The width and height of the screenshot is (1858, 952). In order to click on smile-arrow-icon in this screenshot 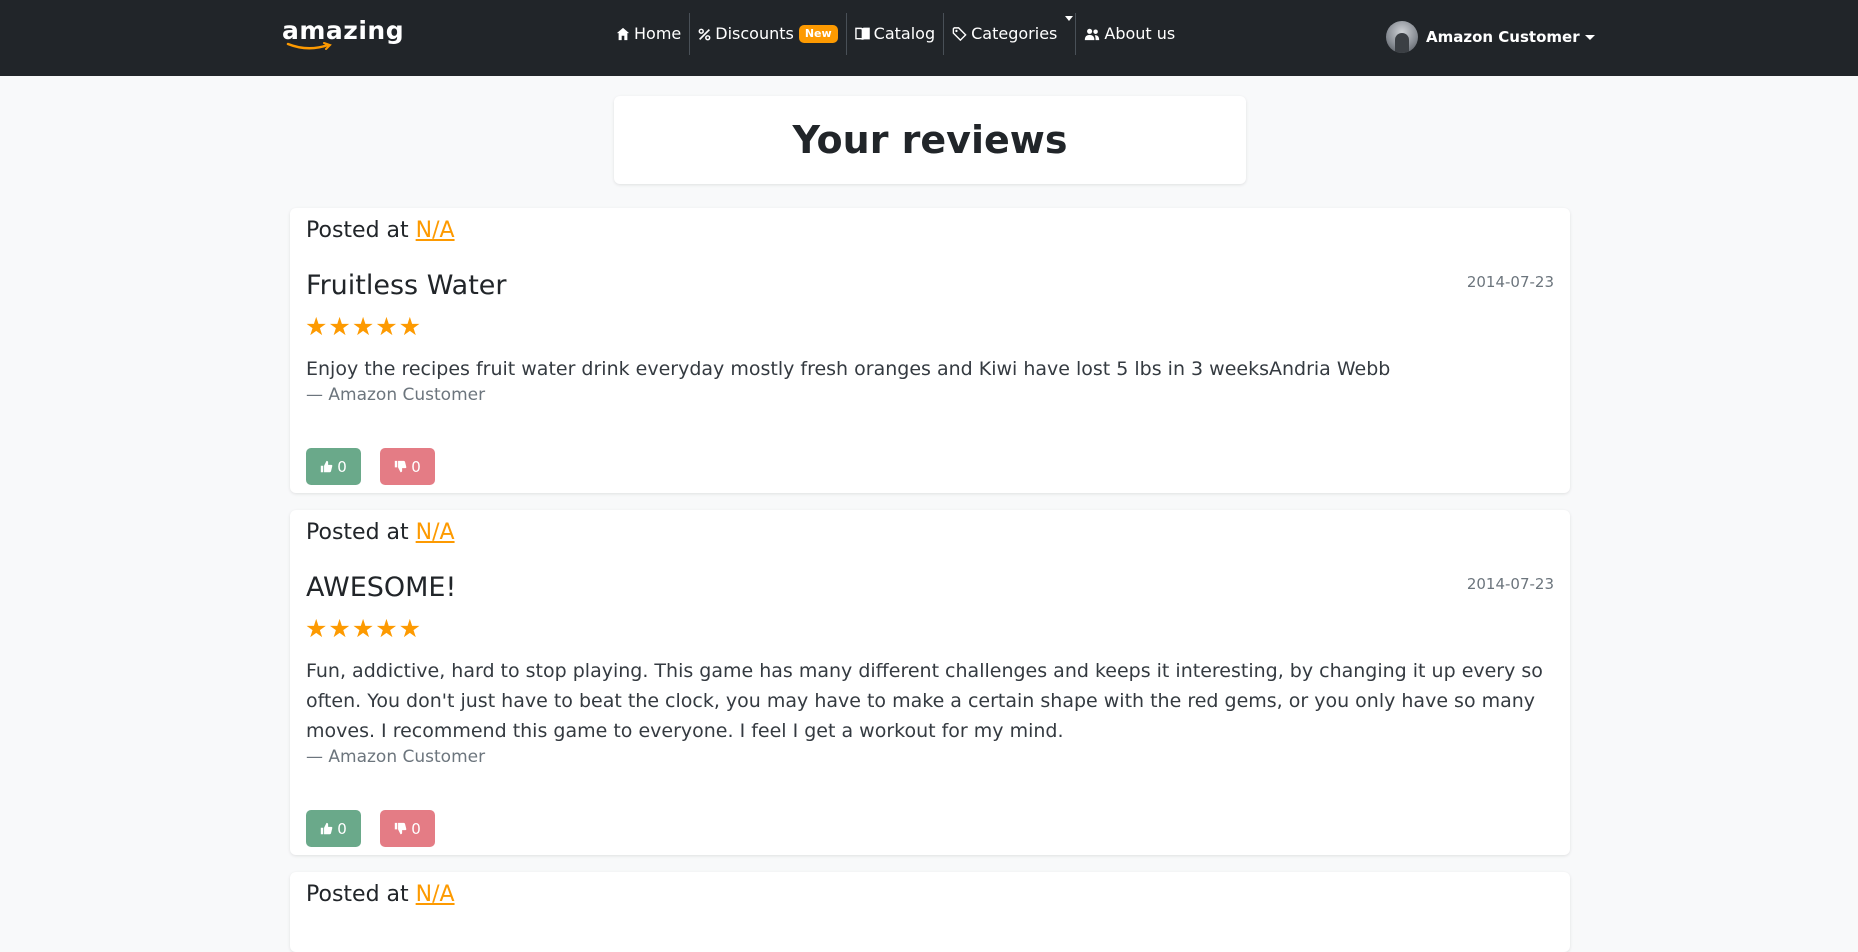, I will do `click(309, 46)`.